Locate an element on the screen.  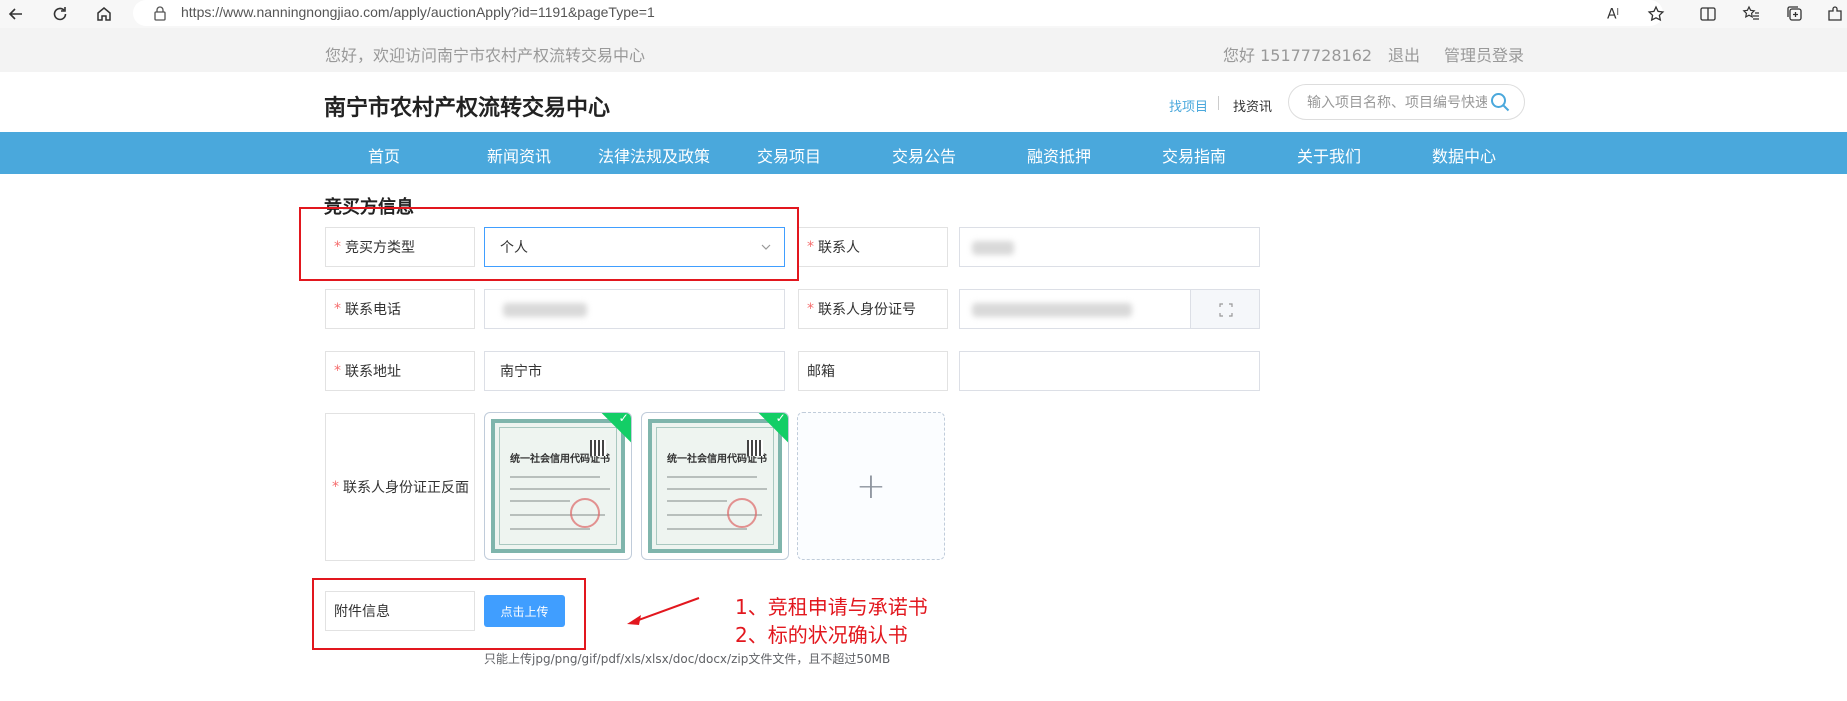
phone-label: * 联系电话 is located at coordinates (400, 309).